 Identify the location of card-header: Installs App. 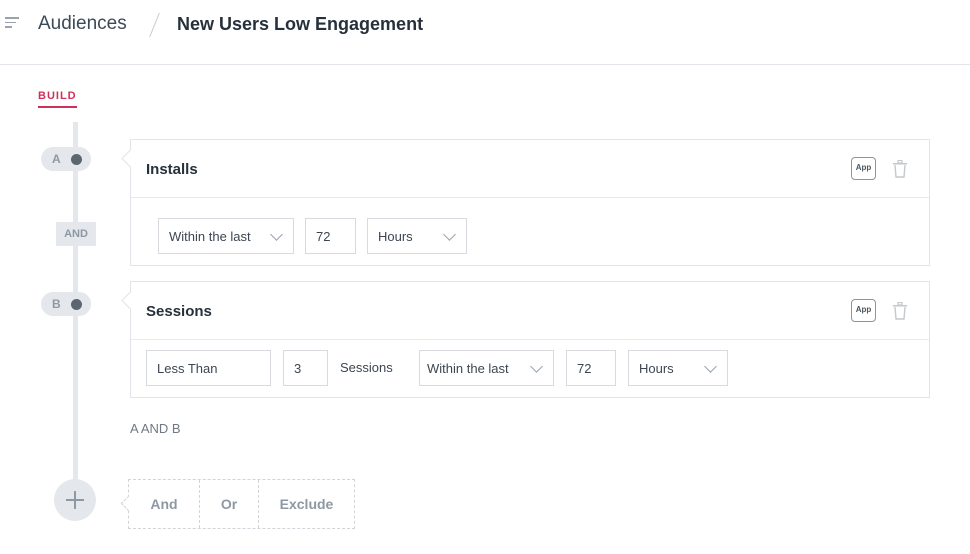
(530, 169).